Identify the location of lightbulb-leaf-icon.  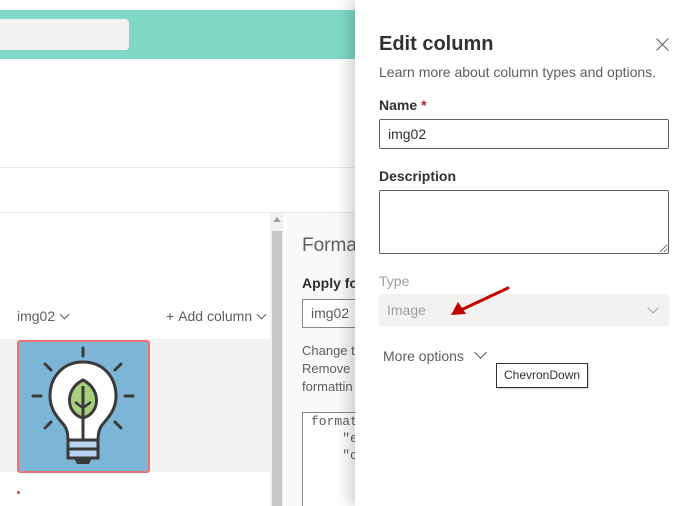
(83, 405).